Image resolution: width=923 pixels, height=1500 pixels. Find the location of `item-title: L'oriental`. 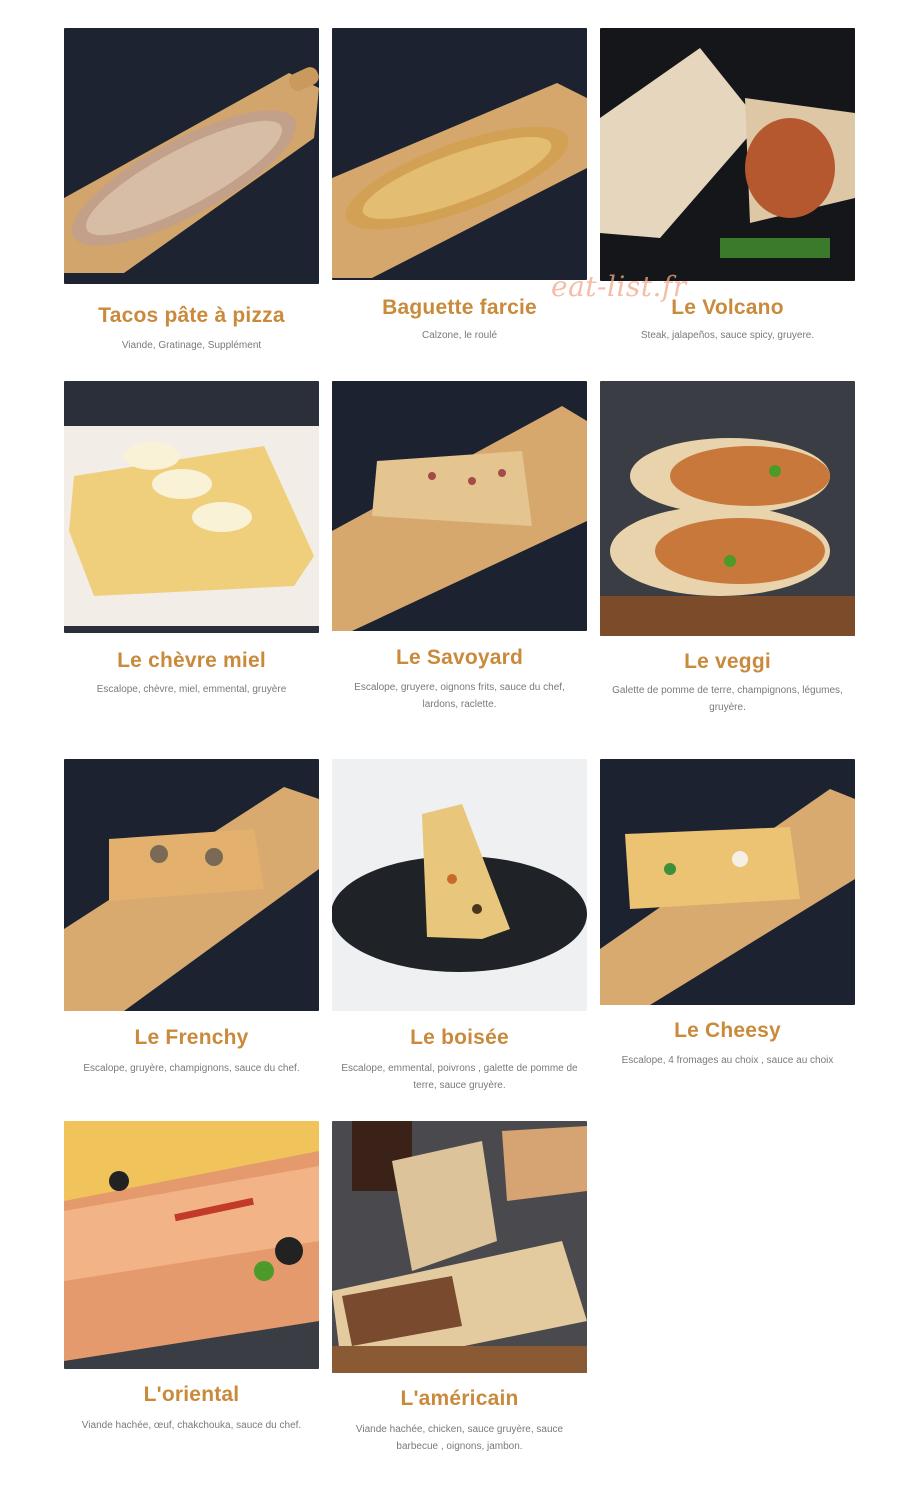

item-title: L'oriental is located at coordinates (191, 1394).